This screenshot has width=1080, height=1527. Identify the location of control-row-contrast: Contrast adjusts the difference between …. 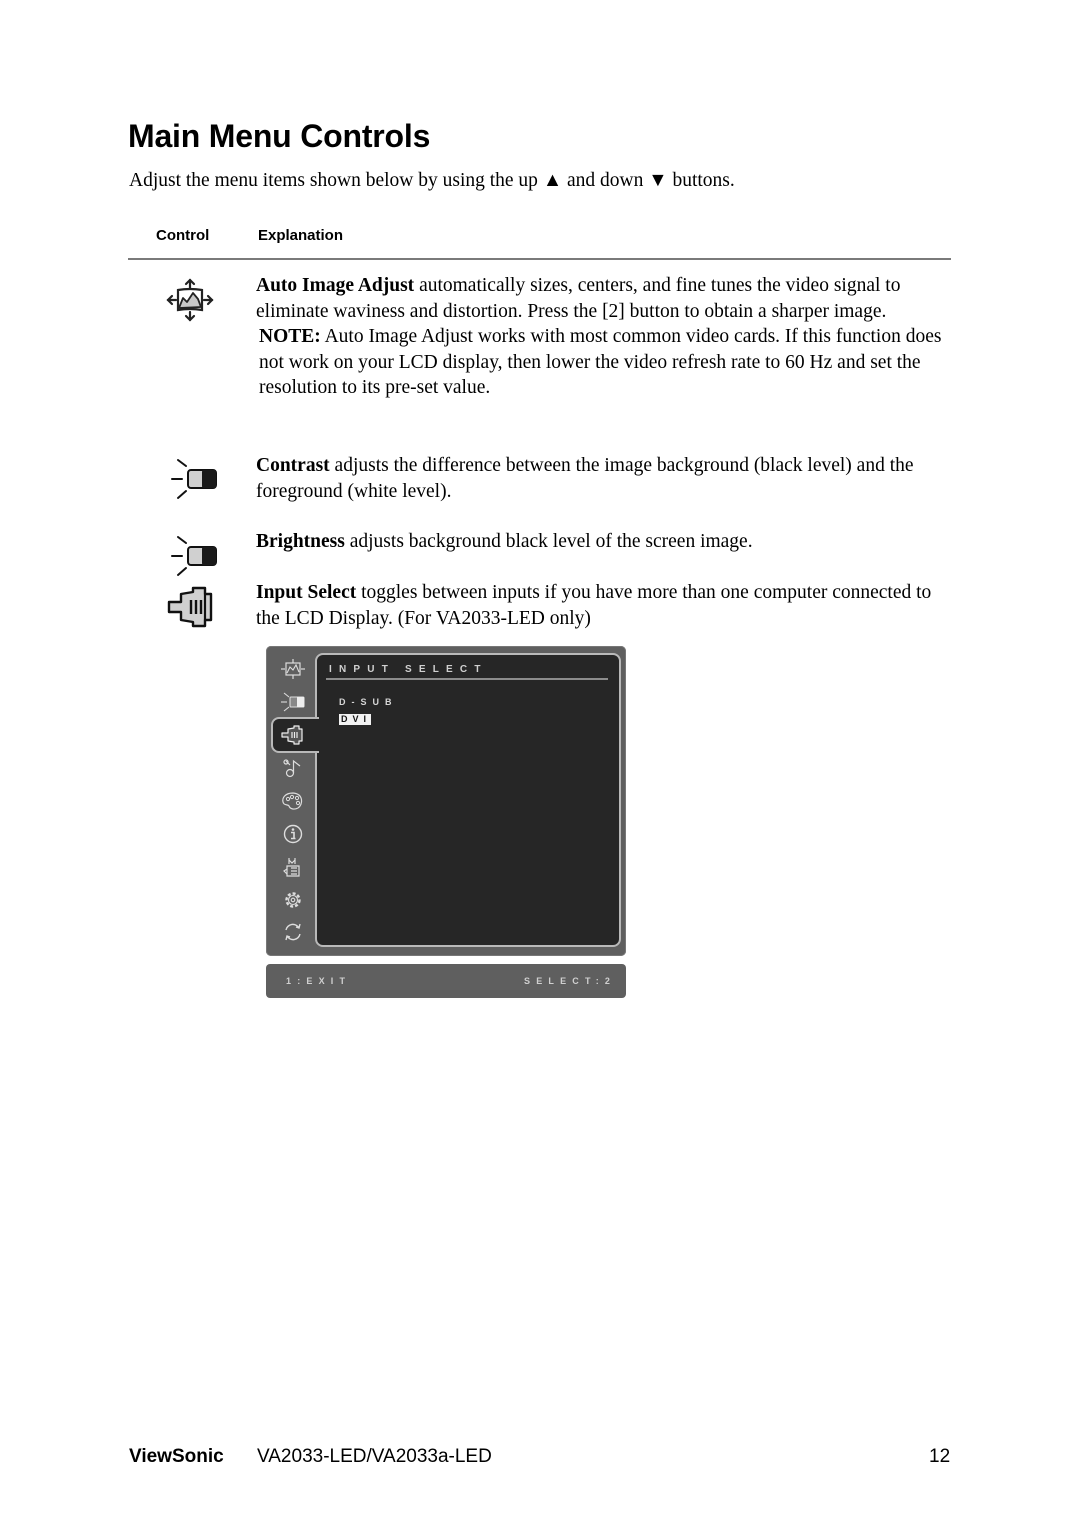
(606, 478).